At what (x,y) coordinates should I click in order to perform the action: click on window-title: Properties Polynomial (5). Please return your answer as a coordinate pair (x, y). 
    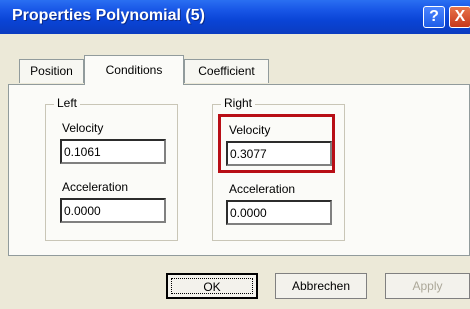
    Looking at the image, I should click on (108, 15).